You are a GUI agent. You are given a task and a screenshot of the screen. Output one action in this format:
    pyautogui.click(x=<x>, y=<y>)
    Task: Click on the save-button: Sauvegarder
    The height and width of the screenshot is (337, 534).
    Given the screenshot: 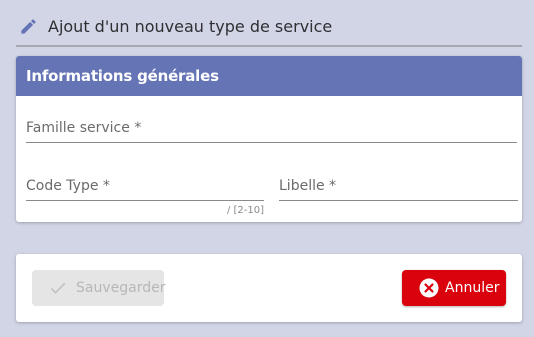 What is the action you would take?
    pyautogui.click(x=99, y=288)
    